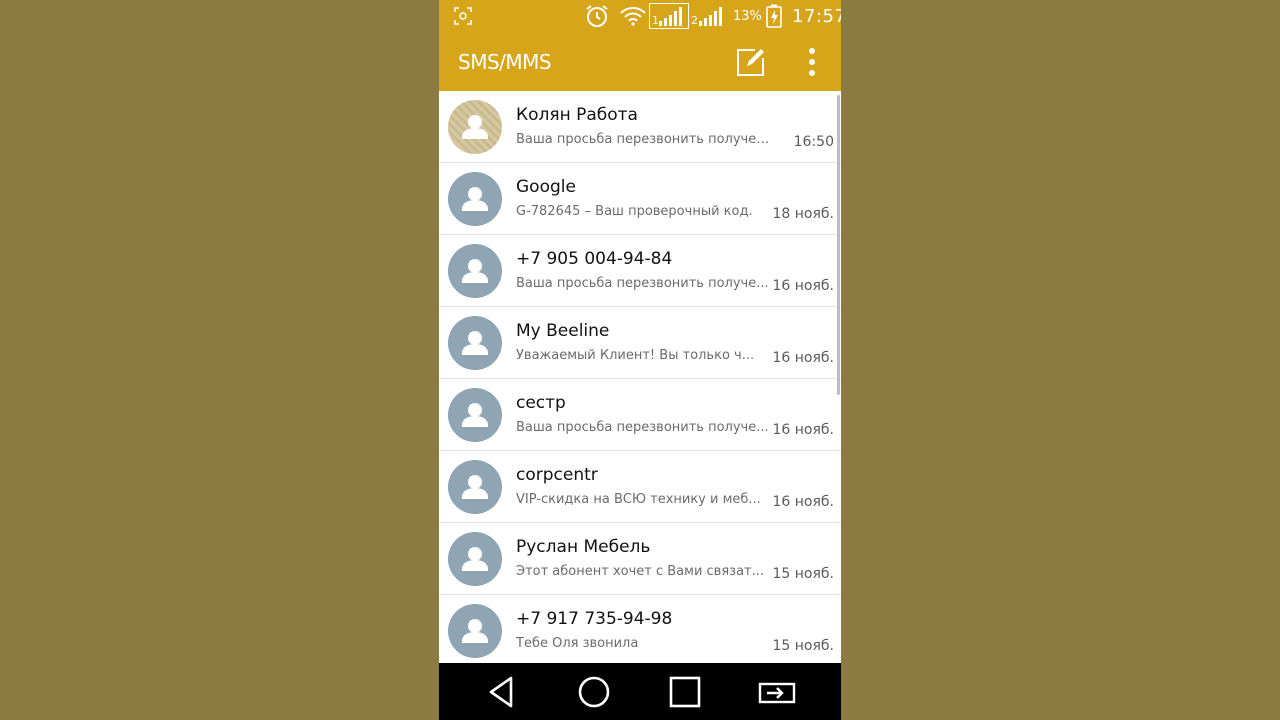  I want to click on battery-percent: 13%, so click(747, 16).